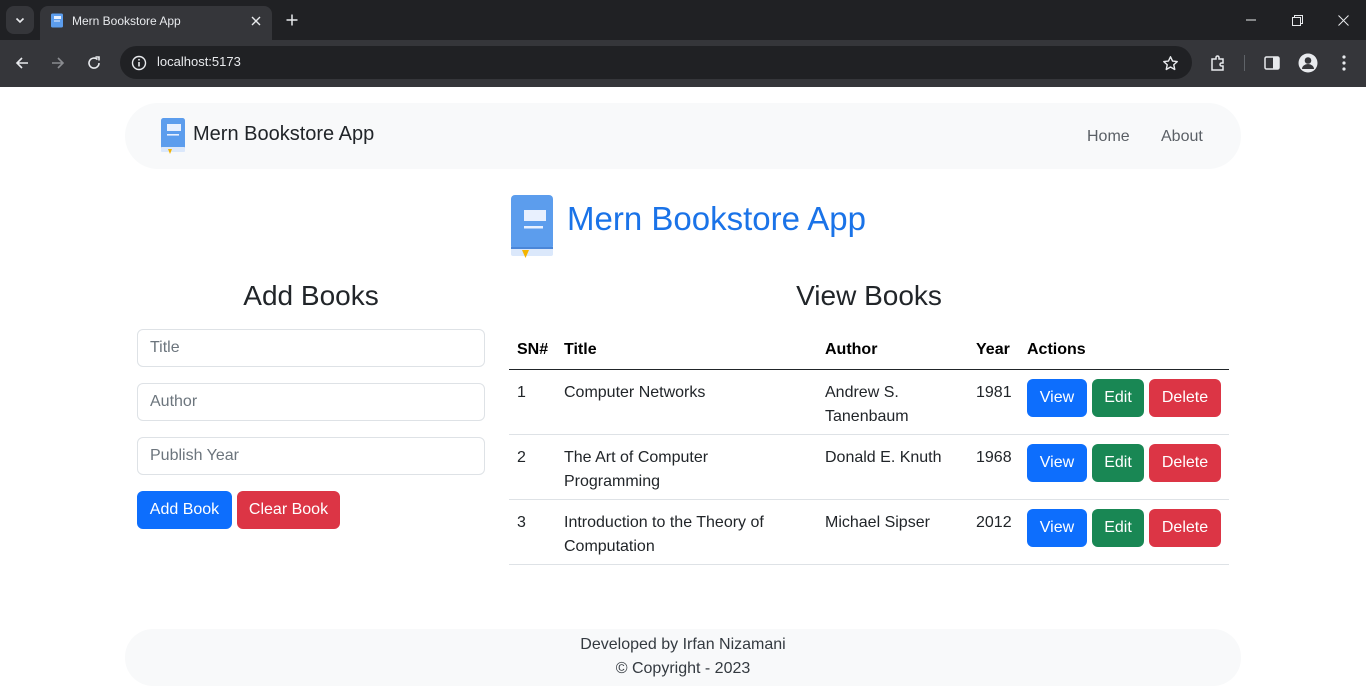 The image size is (1366, 700). I want to click on tab-title: Mern Bookstore App, so click(126, 21).